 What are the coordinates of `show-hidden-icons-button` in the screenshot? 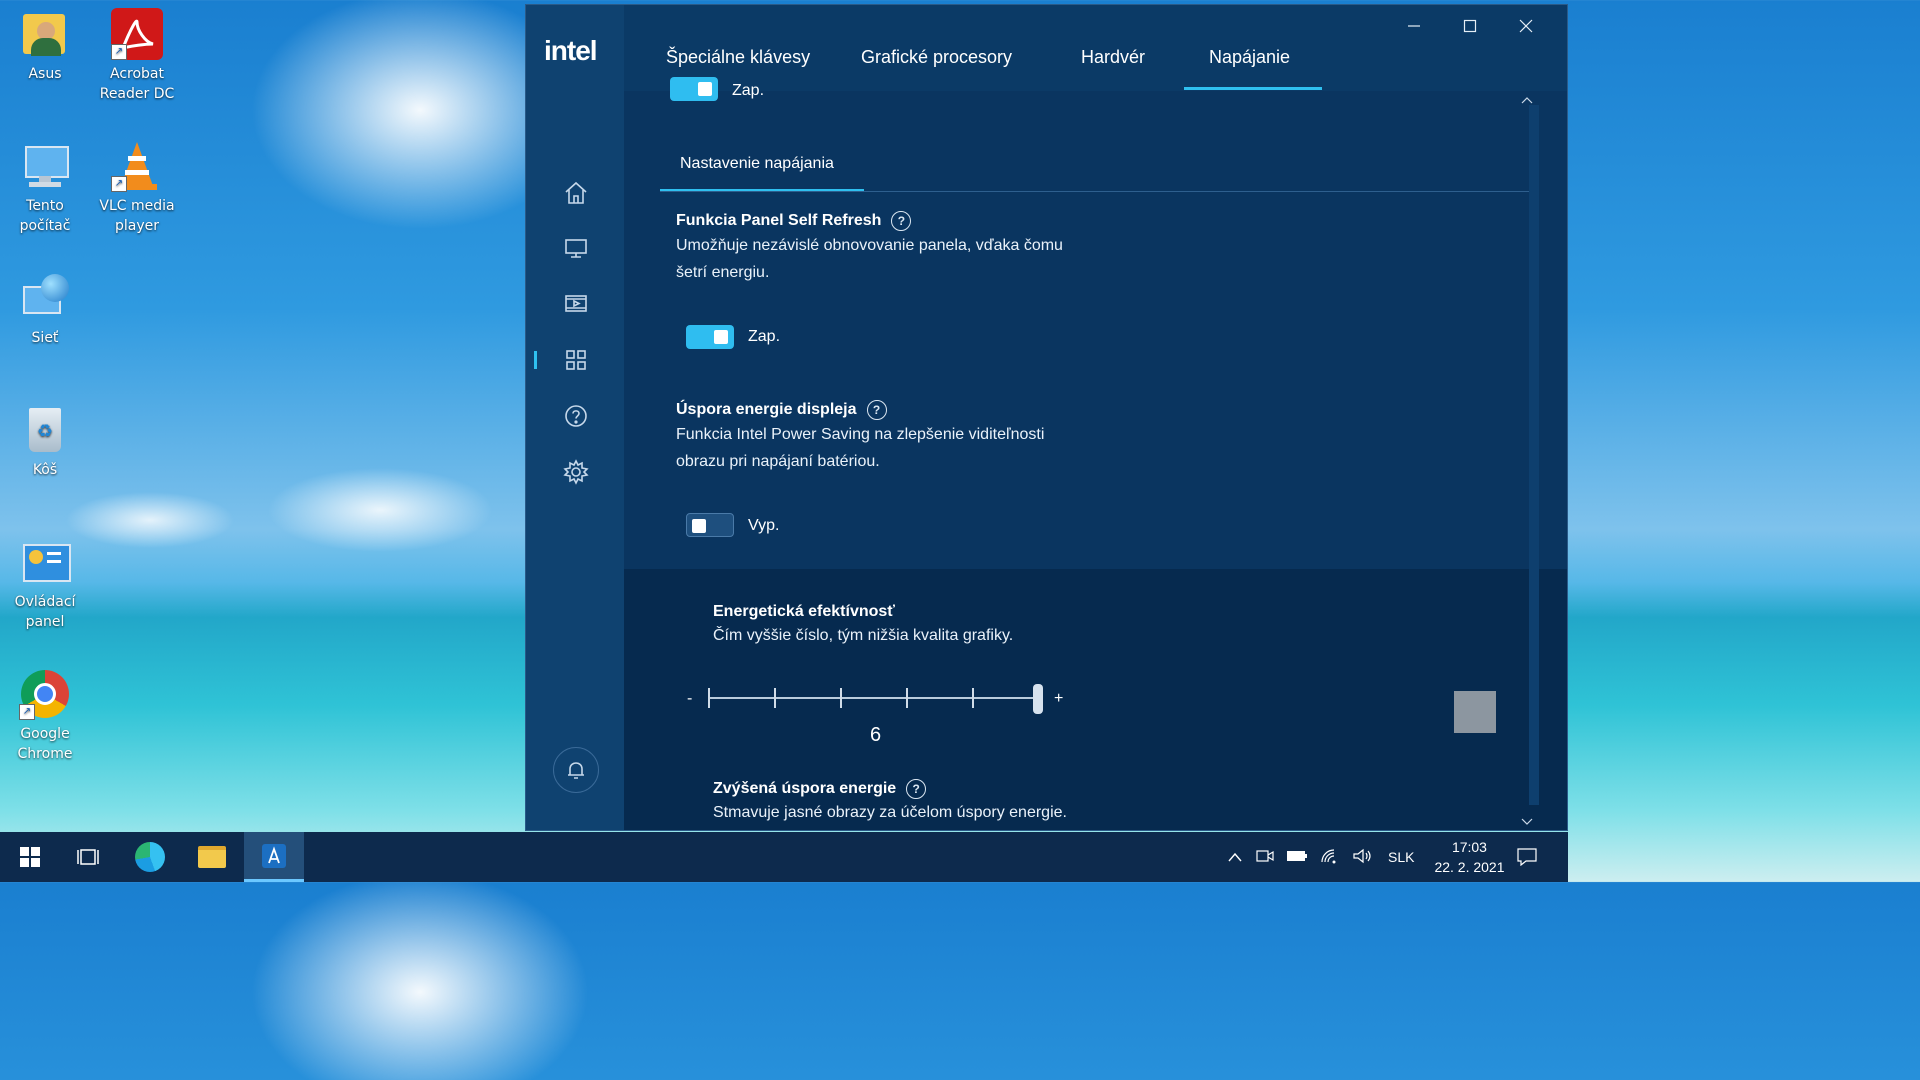 It's located at (1235, 857).